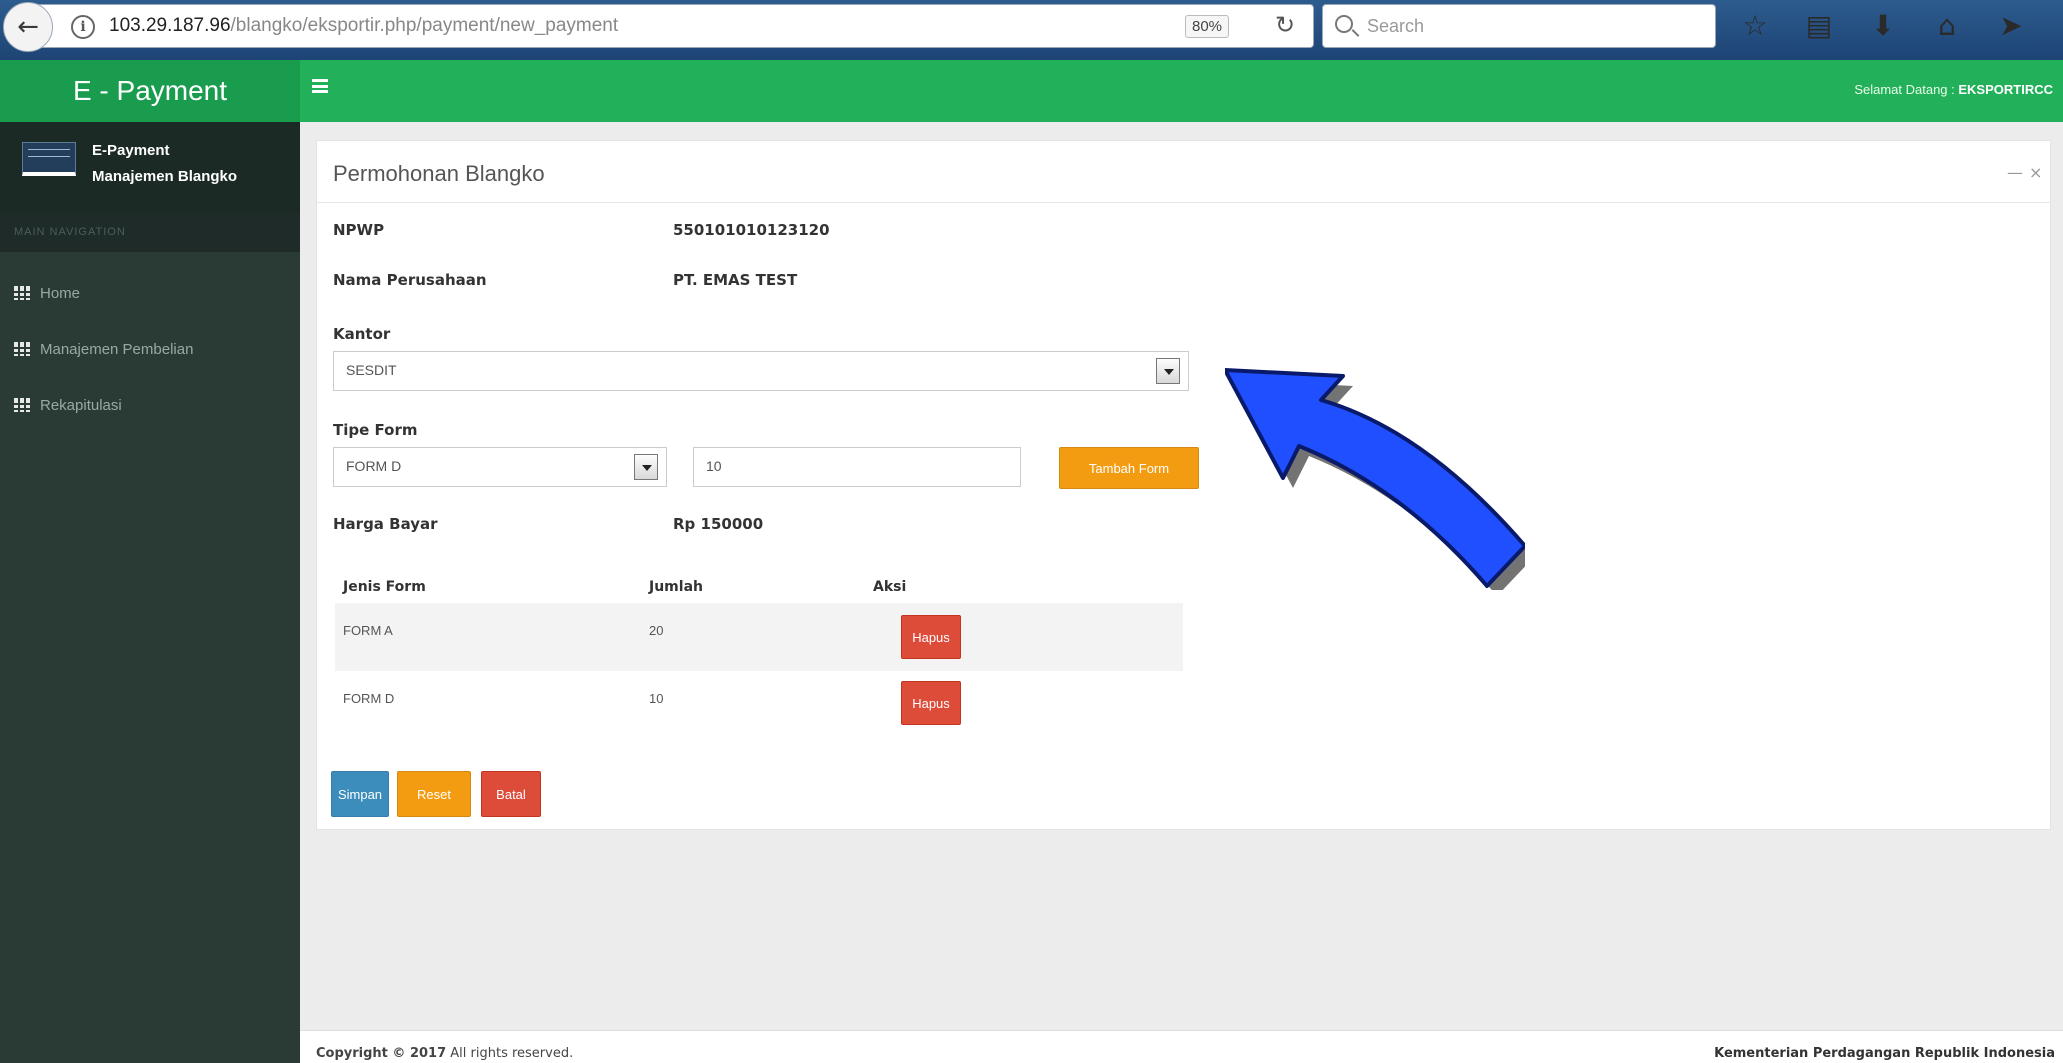 The width and height of the screenshot is (2063, 1063). I want to click on reset-button: Reset, so click(434, 794).